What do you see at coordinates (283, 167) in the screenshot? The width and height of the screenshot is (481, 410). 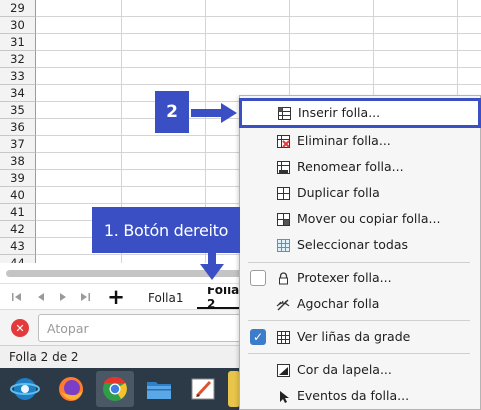 I see `rename-sheet-icon` at bounding box center [283, 167].